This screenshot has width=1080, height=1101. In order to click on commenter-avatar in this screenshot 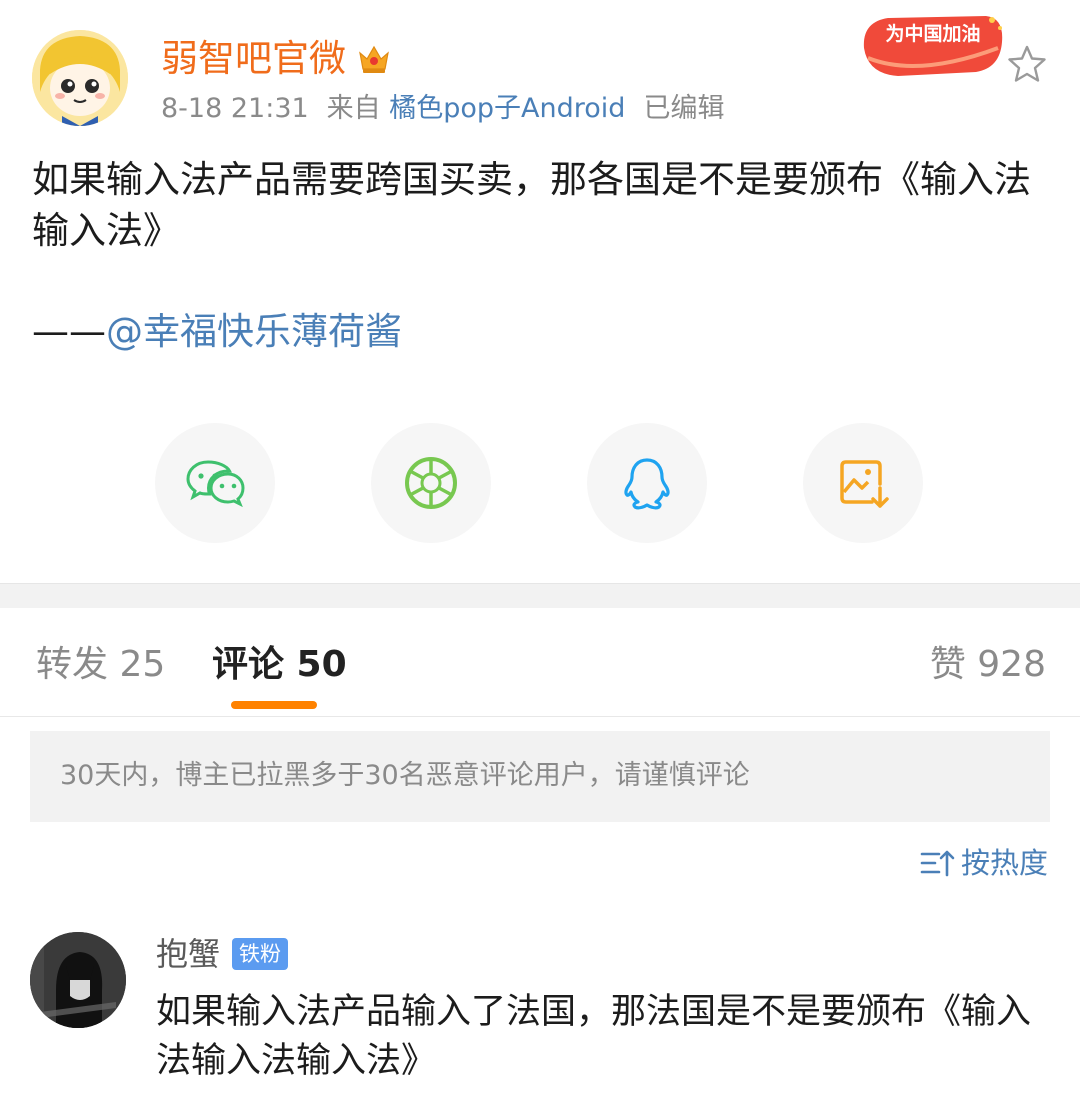, I will do `click(78, 980)`.